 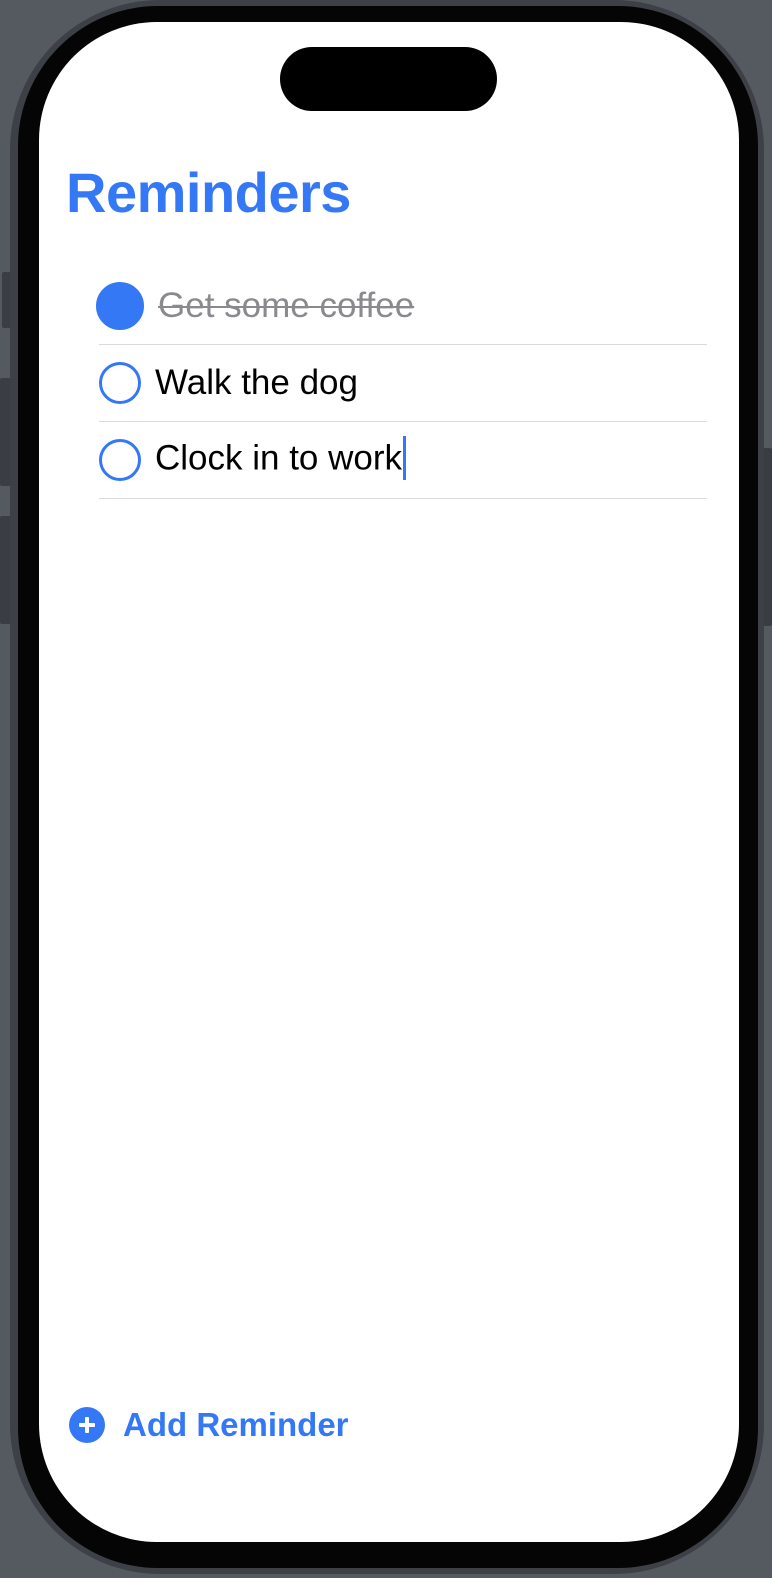 What do you see at coordinates (388, 79) in the screenshot?
I see `dynamic-island` at bounding box center [388, 79].